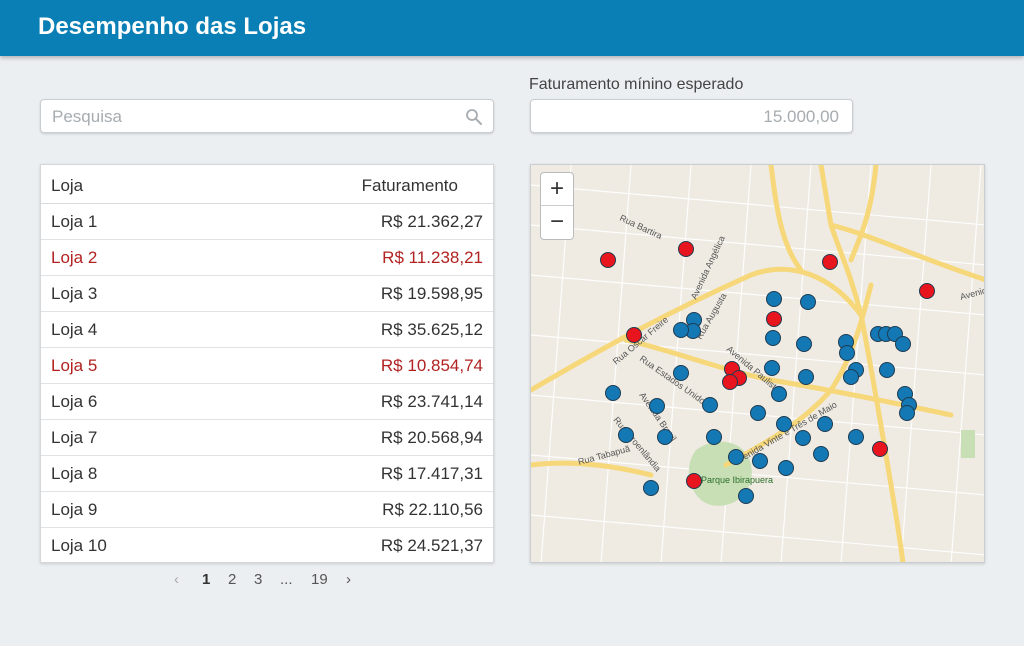  What do you see at coordinates (74, 365) in the screenshot?
I see `store-name: Loja 5` at bounding box center [74, 365].